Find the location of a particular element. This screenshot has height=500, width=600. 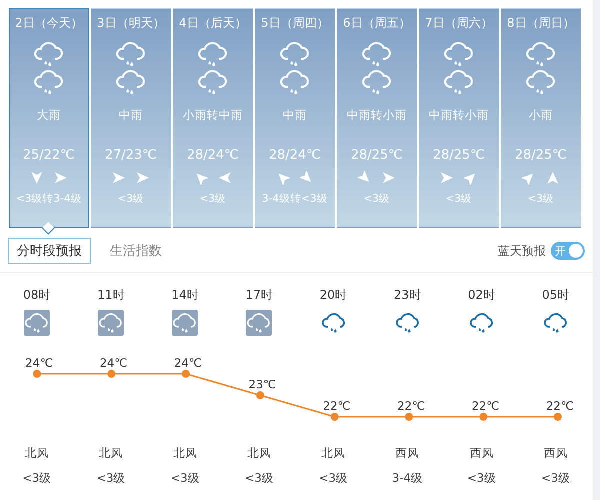

day-card: 8日（周日） 小雨 28/25℃ <3级 is located at coordinates (541, 118).